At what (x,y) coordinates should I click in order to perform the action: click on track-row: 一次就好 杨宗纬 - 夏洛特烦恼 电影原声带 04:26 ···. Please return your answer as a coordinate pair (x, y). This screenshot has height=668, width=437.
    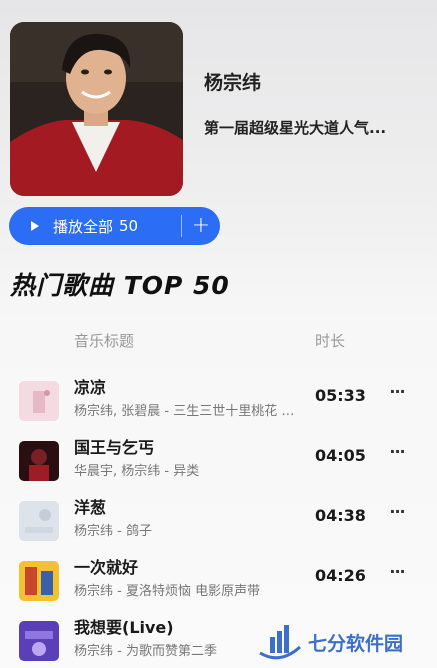
    Looking at the image, I should click on (218, 582).